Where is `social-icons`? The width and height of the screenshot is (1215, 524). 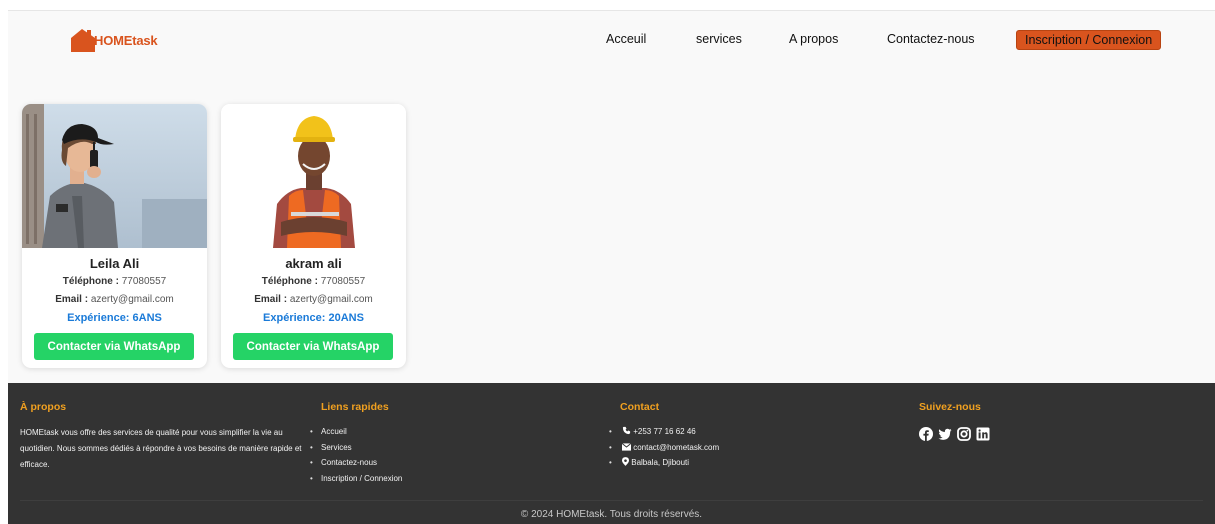
social-icons is located at coordinates (954, 434).